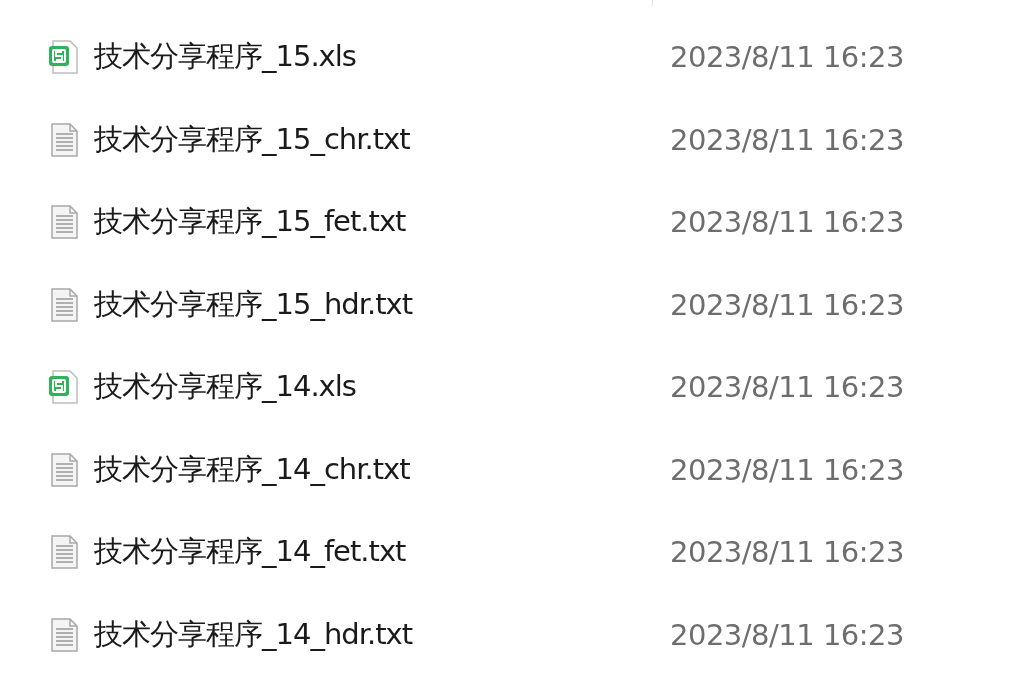 The width and height of the screenshot is (1024, 680). Describe the element at coordinates (250, 552) in the screenshot. I see `file-name: 技术分享程序_14_fet.txt` at that location.